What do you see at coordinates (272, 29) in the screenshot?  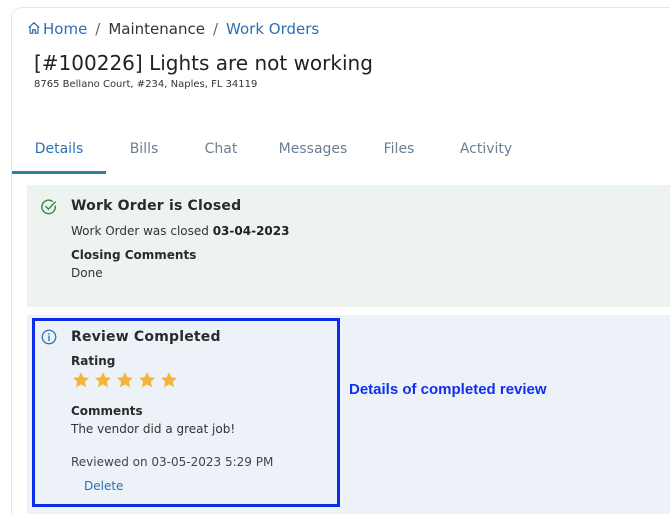 I see `breadcrumb-work-orders: Work Orders` at bounding box center [272, 29].